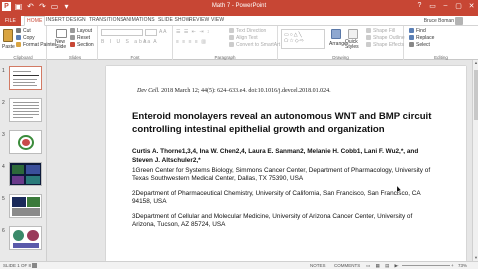 This screenshot has width=478, height=269. What do you see at coordinates (174, 20) in the screenshot?
I see `tab-slide-show: SLIDE SHOW` at bounding box center [174, 20].